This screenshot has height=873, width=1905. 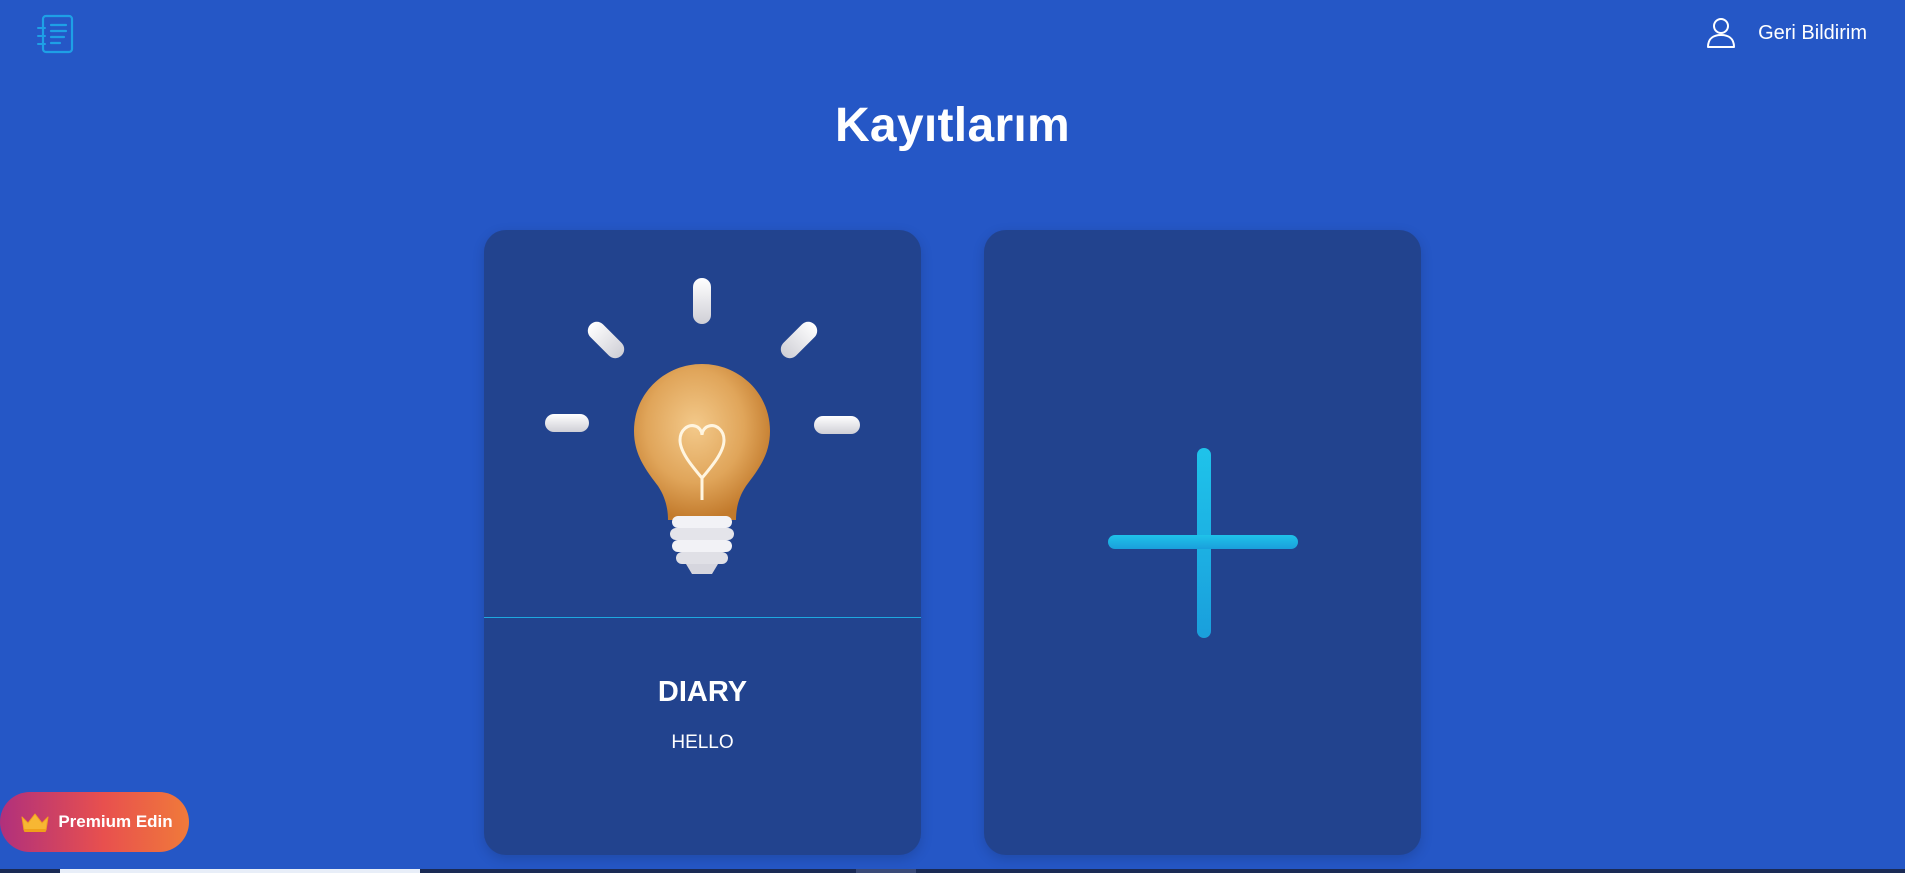 What do you see at coordinates (702, 617) in the screenshot?
I see `card-divider` at bounding box center [702, 617].